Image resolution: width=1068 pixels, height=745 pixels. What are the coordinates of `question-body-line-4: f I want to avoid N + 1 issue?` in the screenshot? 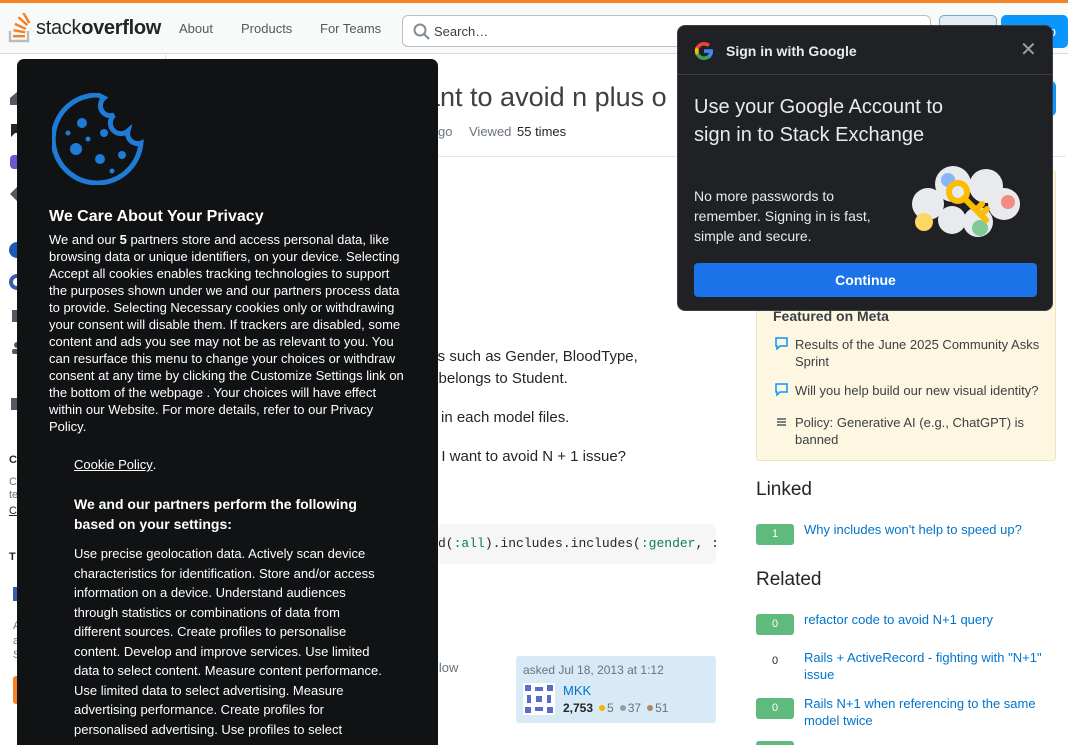 It's located at (530, 456).